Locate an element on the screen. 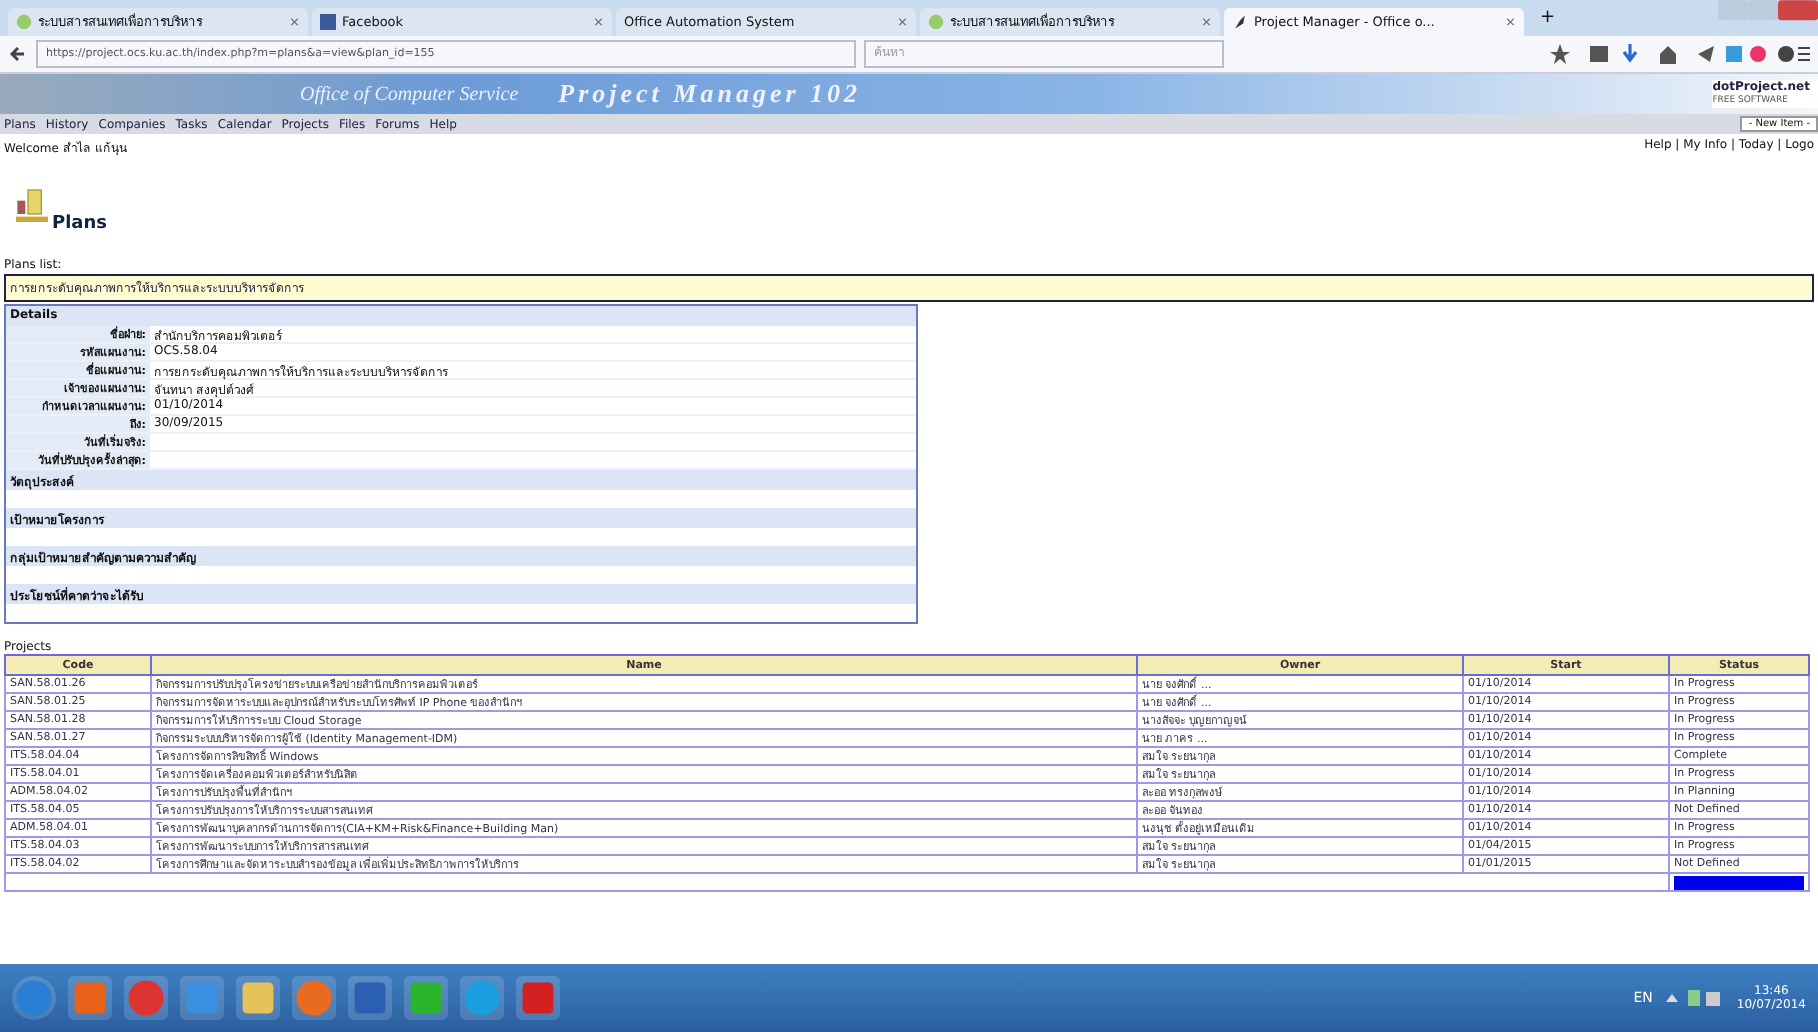 The height and width of the screenshot is (1032, 1818). start-button is located at coordinates (34, 998).